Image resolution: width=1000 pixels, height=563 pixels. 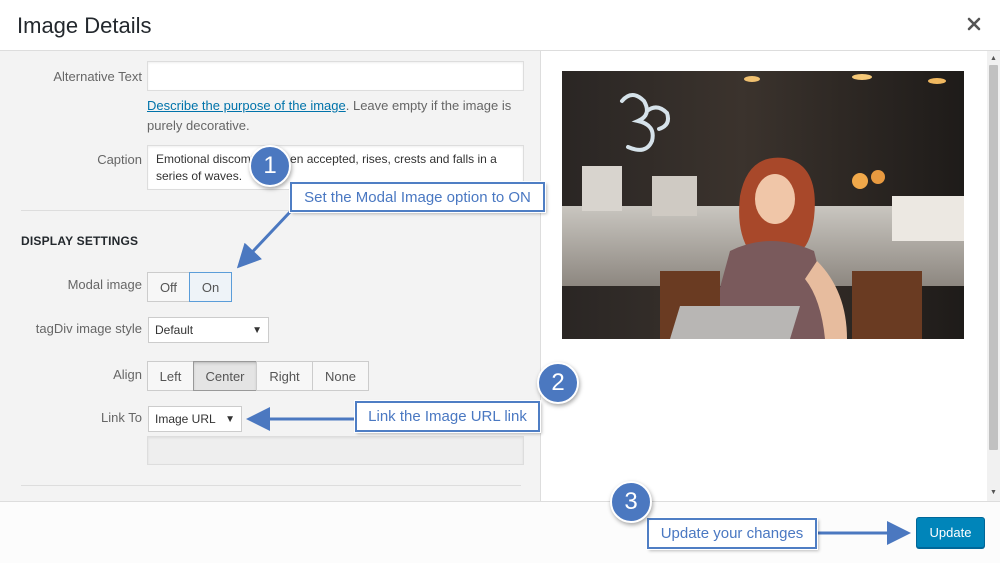 I want to click on align-button-group: Left Center Right None, so click(x=258, y=376).